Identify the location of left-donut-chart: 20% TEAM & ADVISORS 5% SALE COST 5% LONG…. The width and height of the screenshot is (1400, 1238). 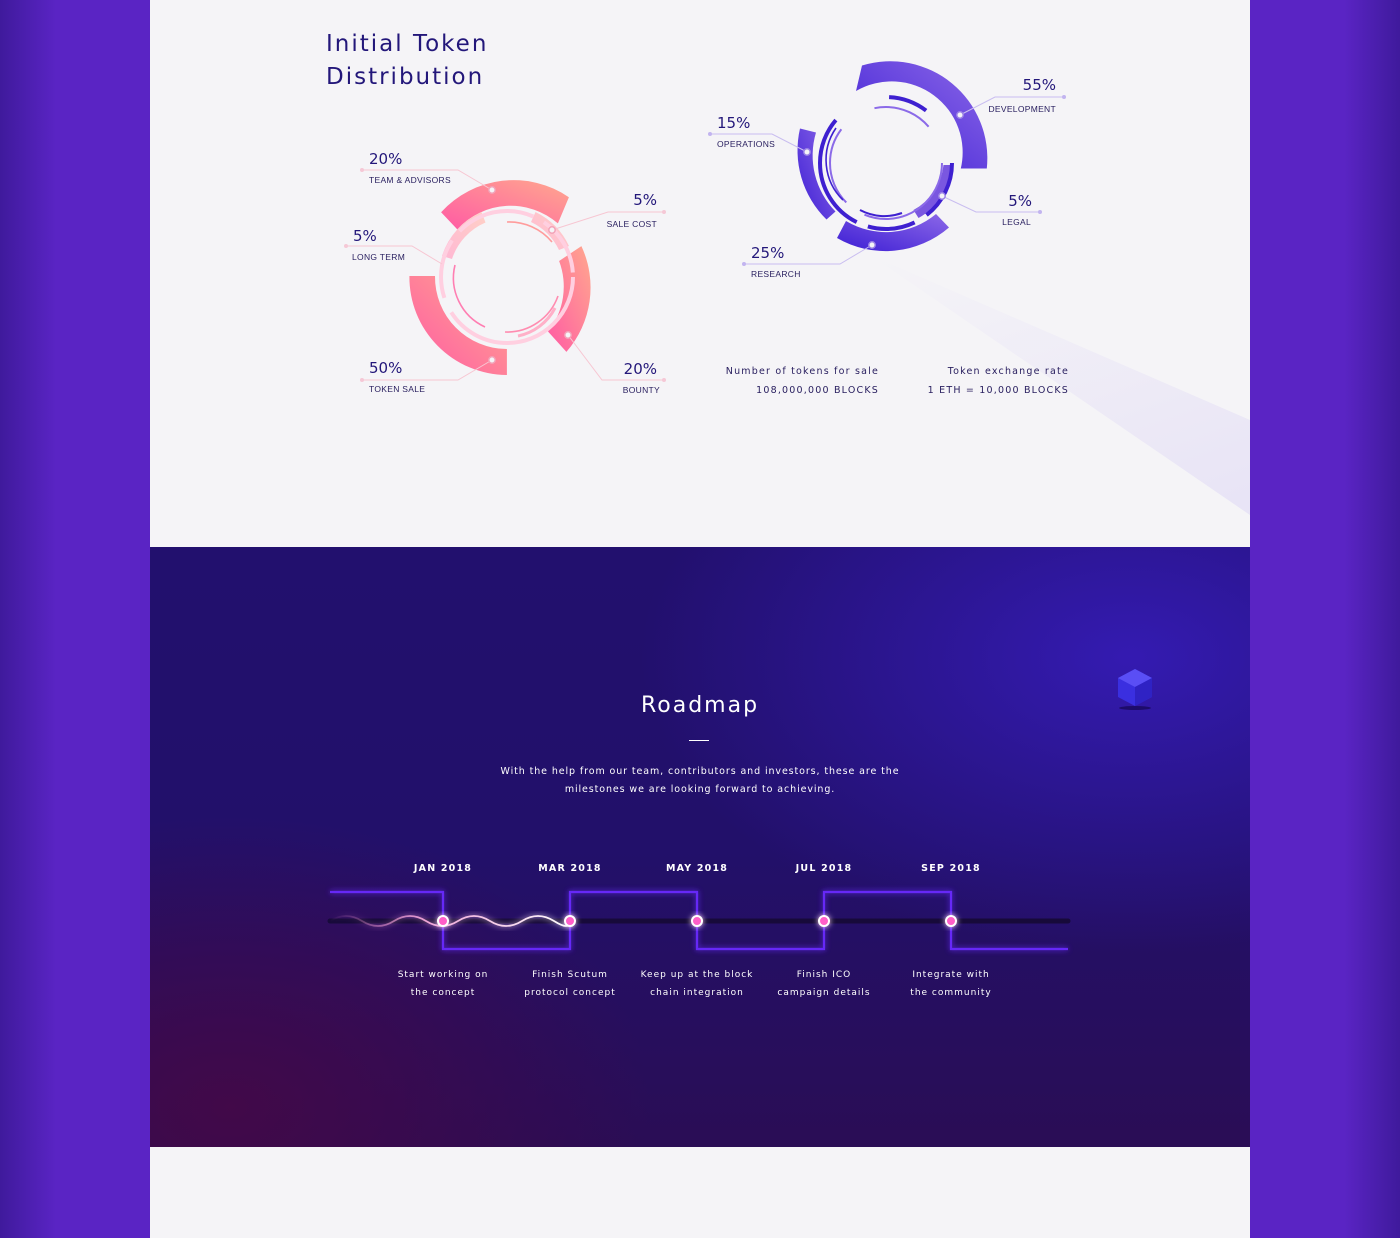
(505, 272).